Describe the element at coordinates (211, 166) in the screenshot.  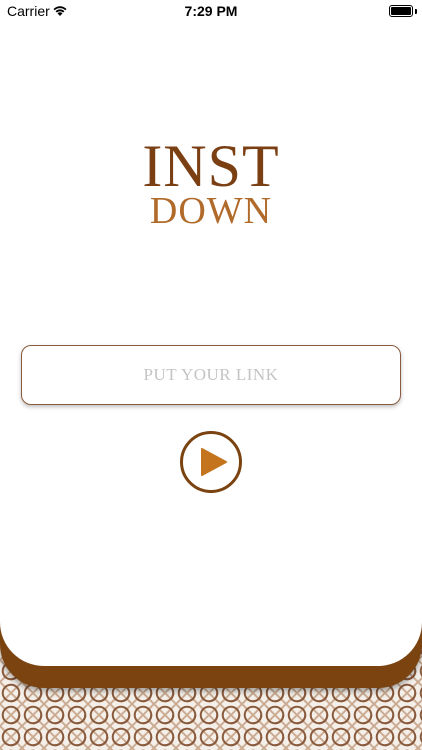
I see `logo-line-inst: INST` at that location.